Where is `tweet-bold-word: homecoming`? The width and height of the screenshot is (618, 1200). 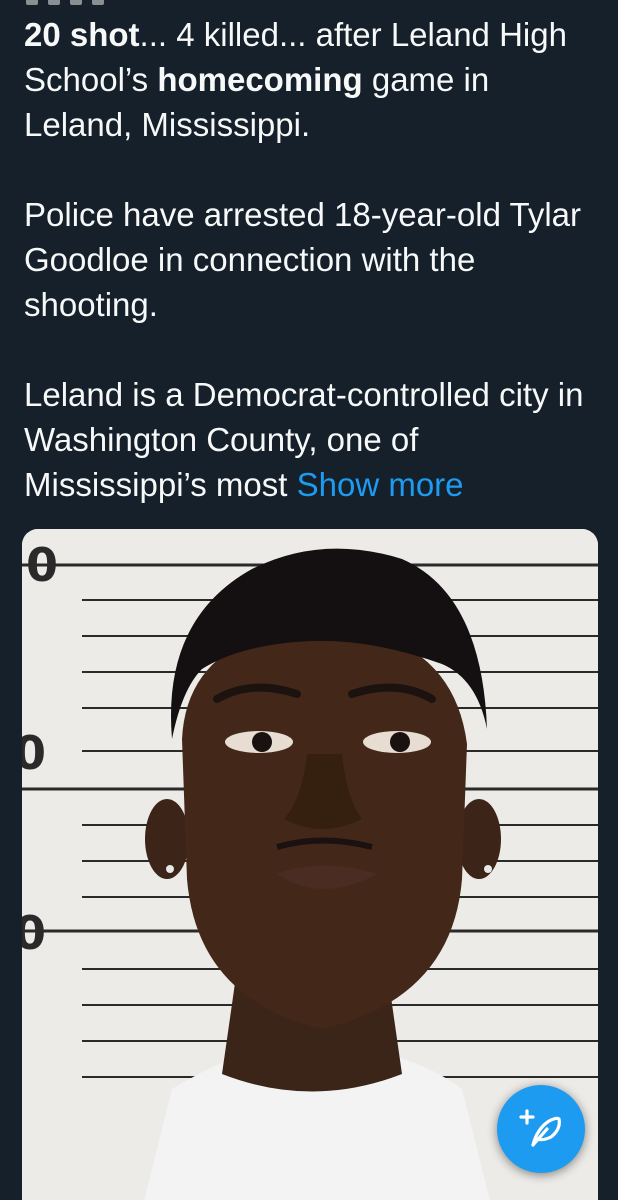
tweet-bold-word: homecoming is located at coordinates (260, 79).